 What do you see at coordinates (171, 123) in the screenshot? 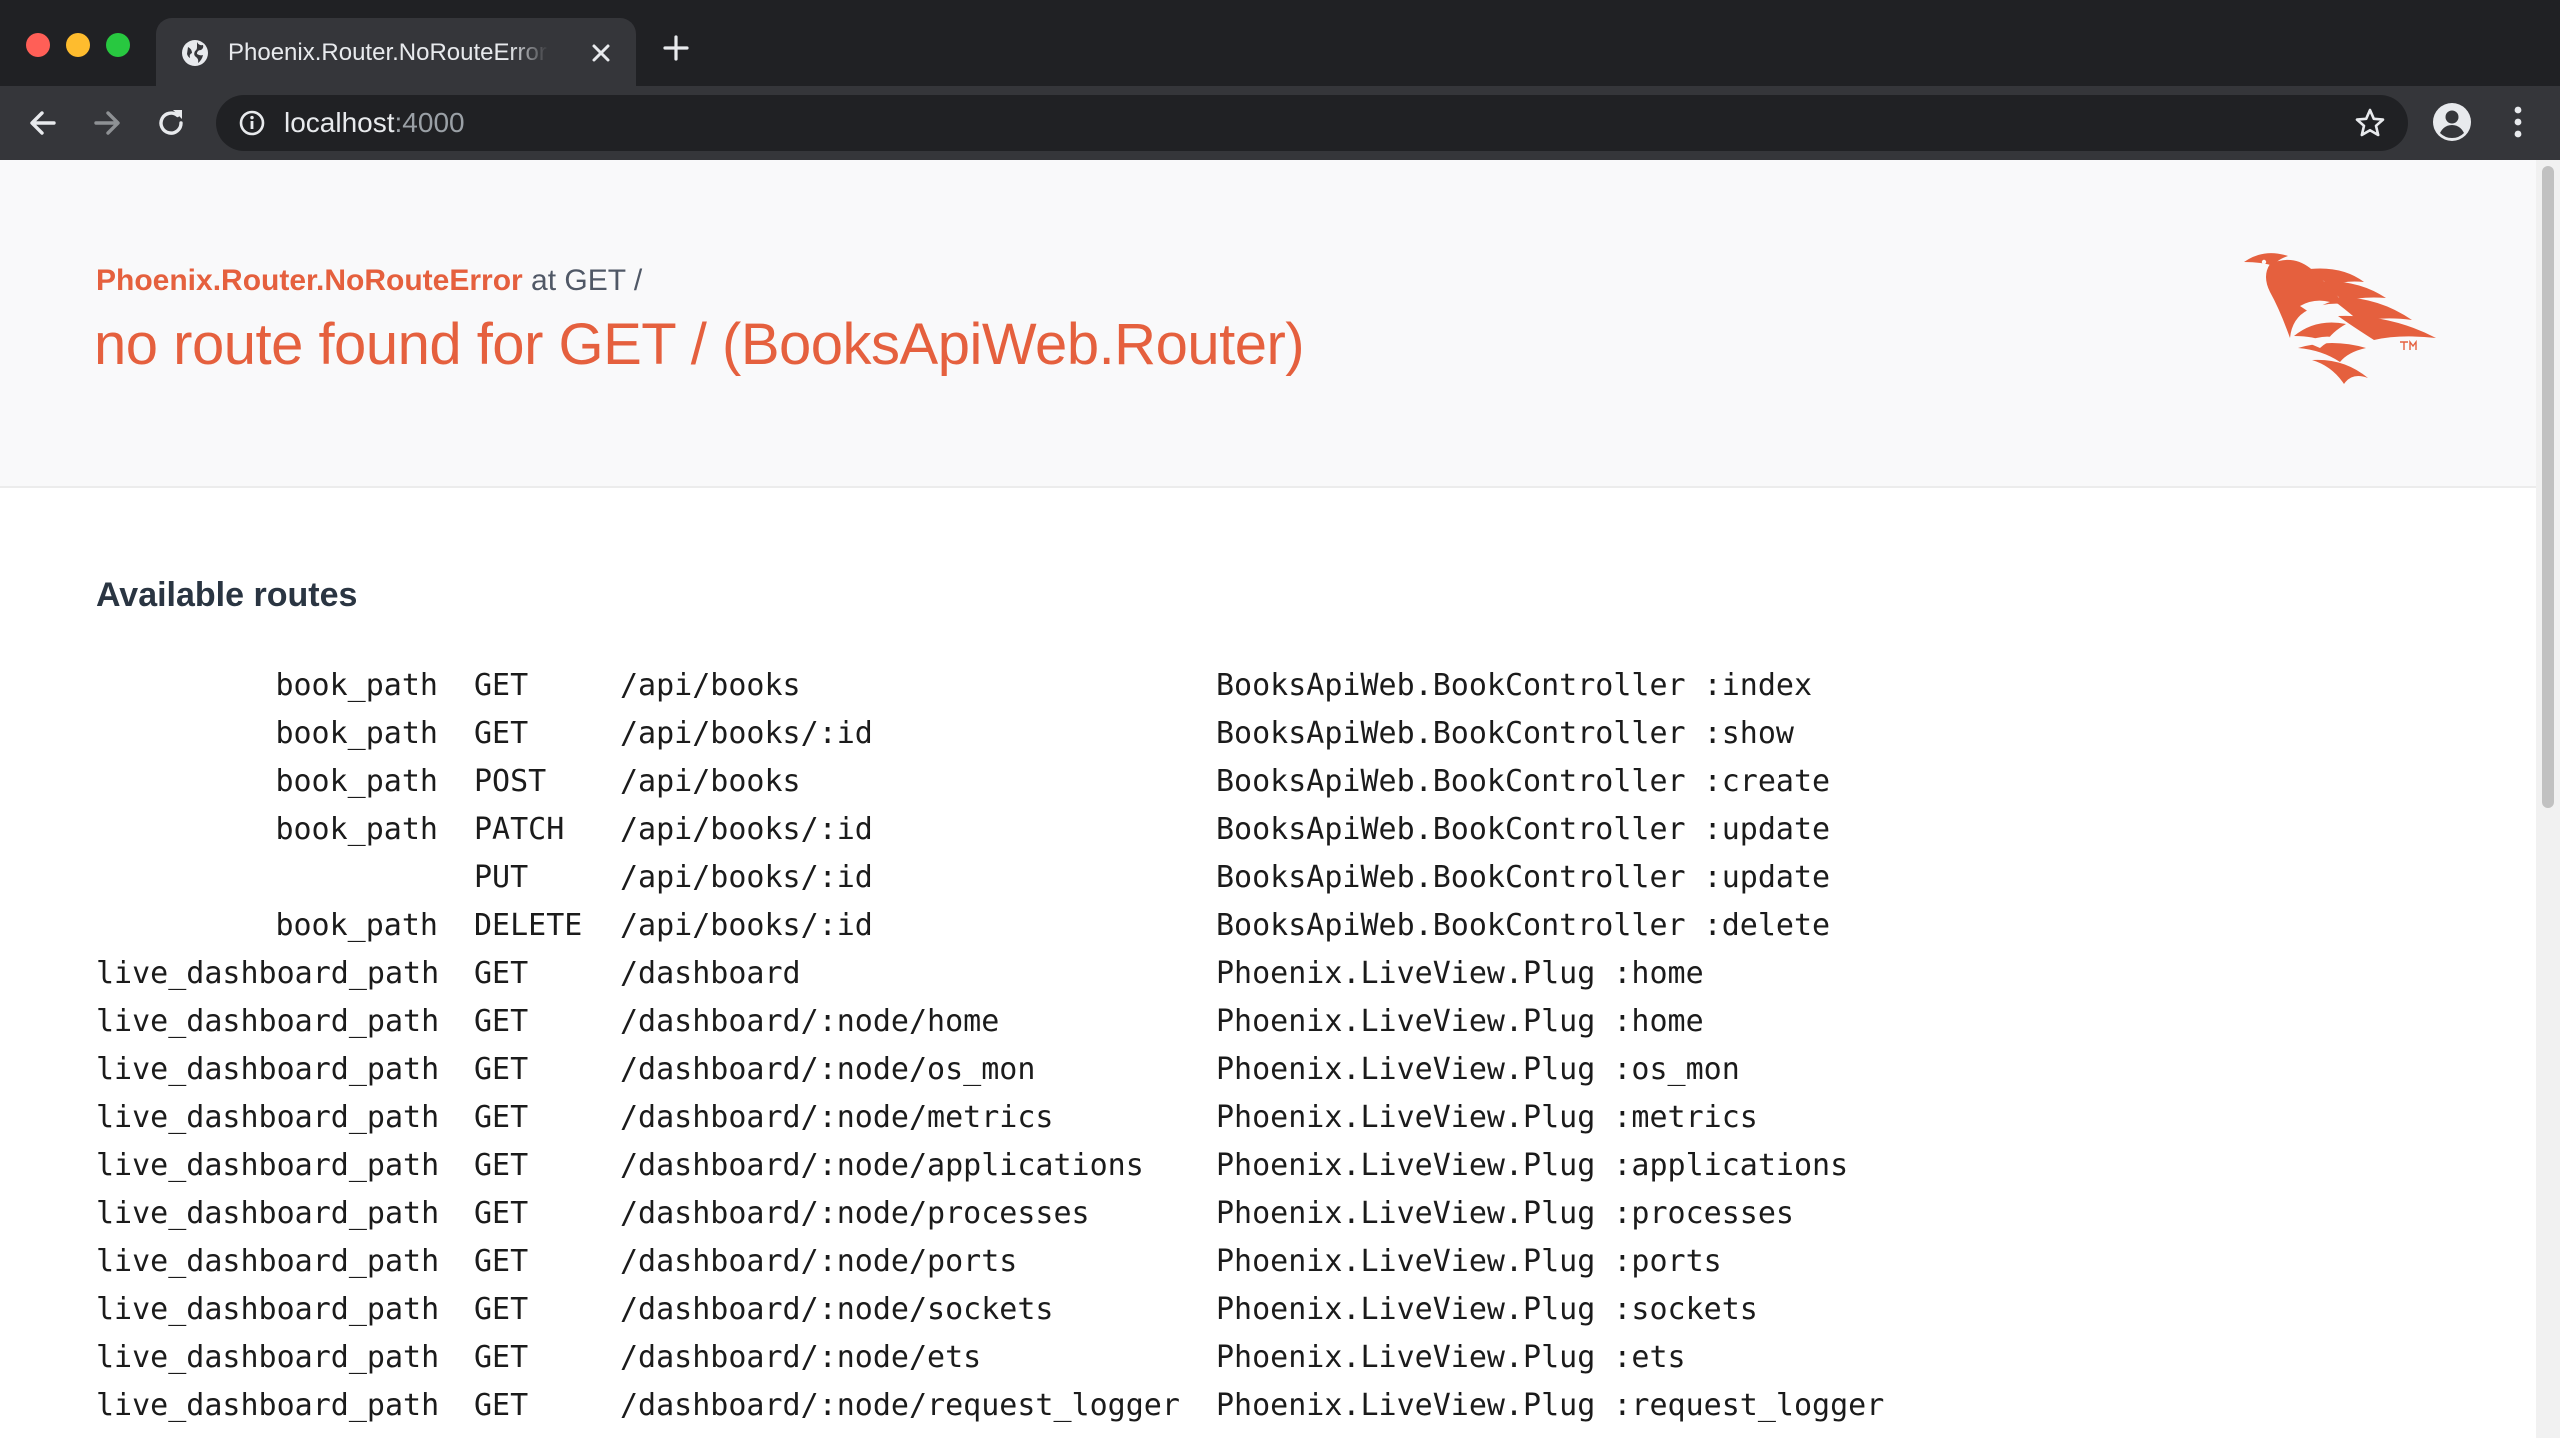
I see `reload-icon` at bounding box center [171, 123].